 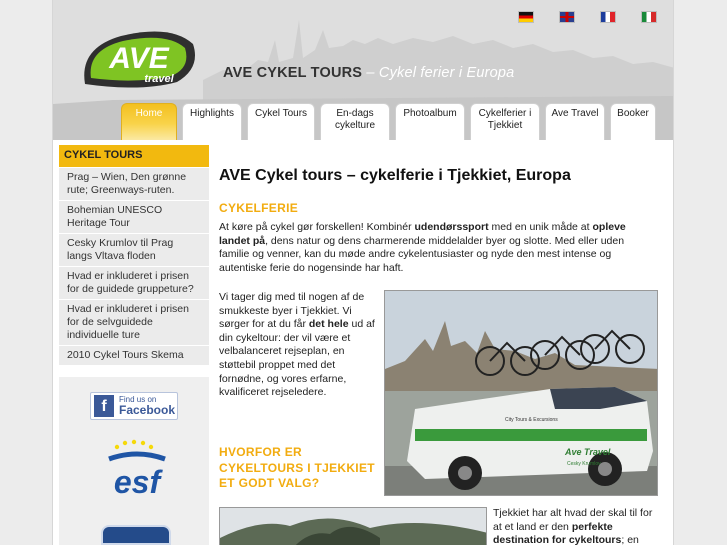 I want to click on tagline-sub: – Cykel ferier i Europa, so click(x=438, y=73).